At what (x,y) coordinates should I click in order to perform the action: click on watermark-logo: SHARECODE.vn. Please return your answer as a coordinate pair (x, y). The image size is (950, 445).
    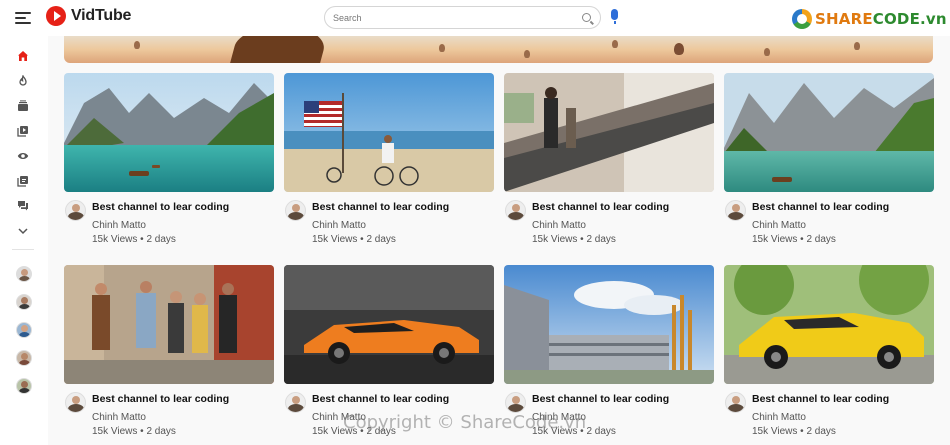
    Looking at the image, I should click on (869, 19).